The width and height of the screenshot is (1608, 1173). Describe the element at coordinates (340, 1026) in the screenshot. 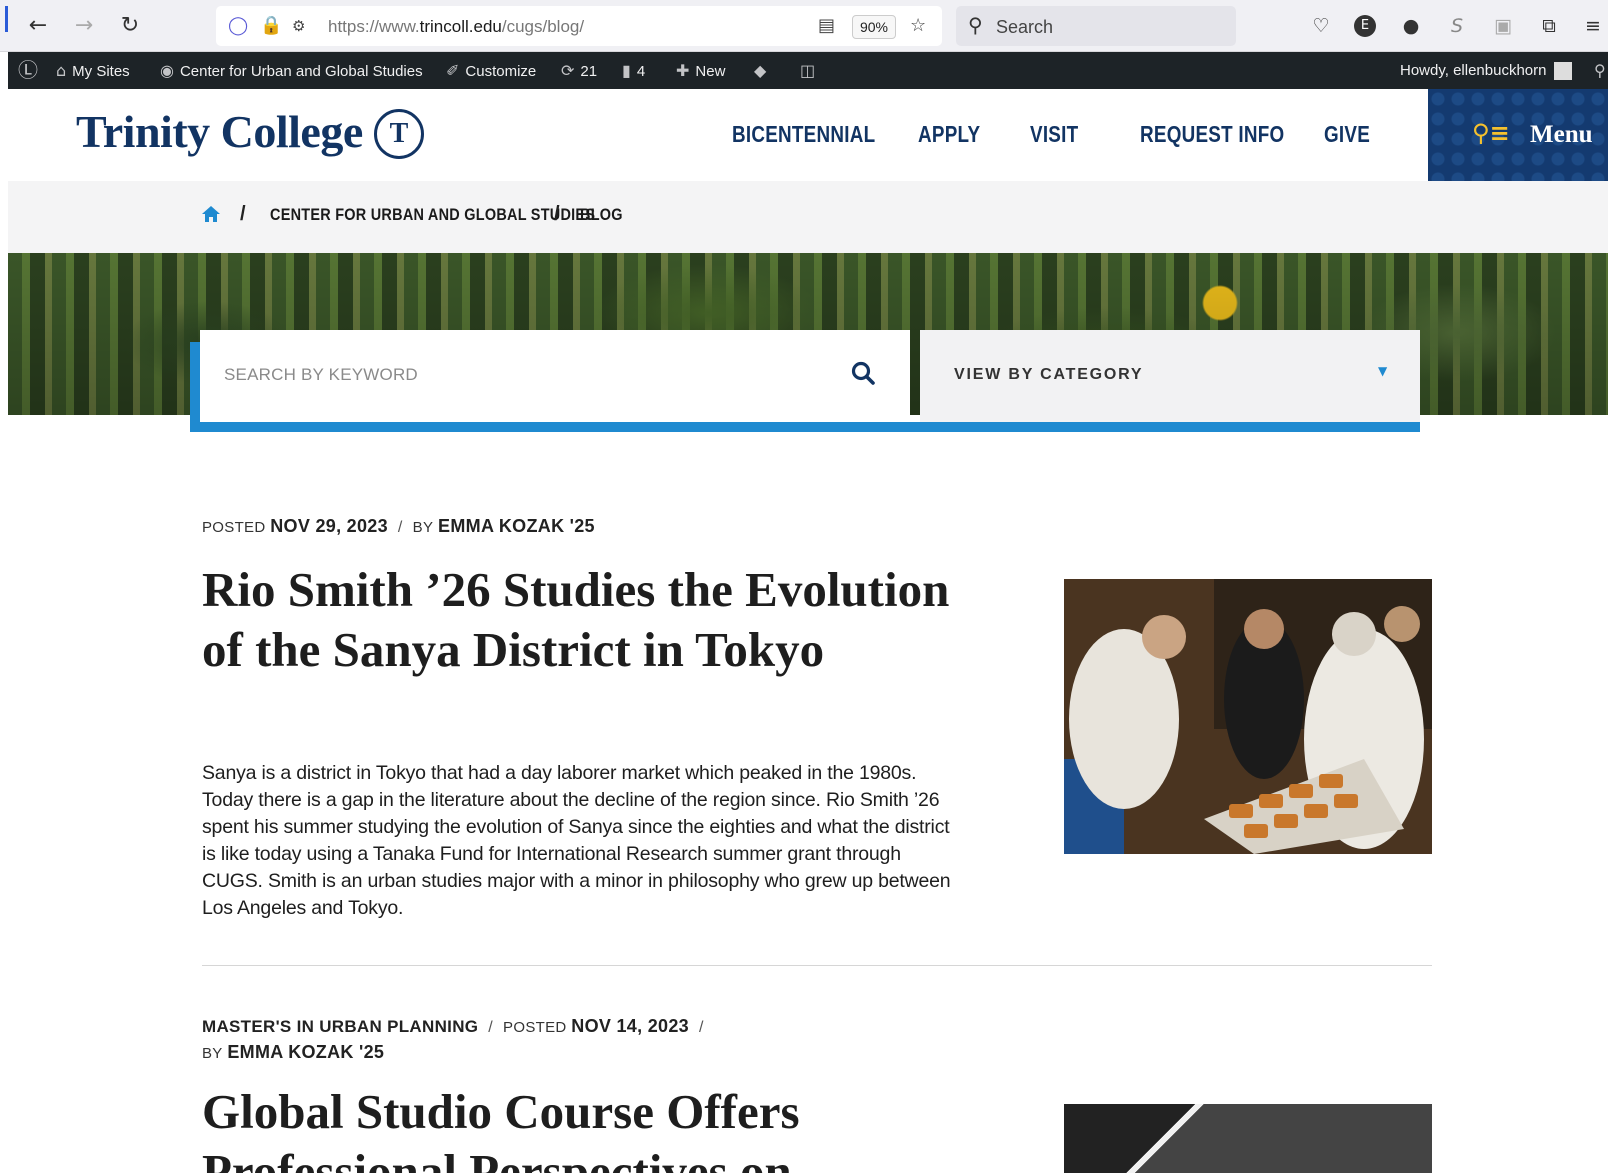

I see `post-category: MASTER'S IN URBAN PLANNING` at that location.